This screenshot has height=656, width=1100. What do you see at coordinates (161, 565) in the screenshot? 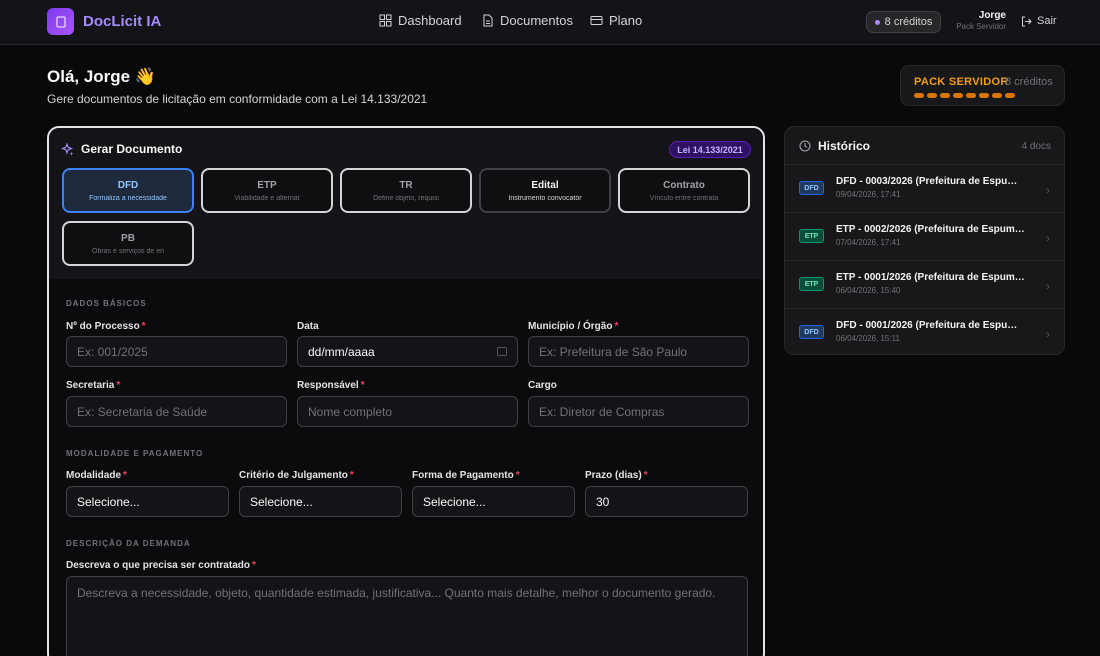
I see `descricao-label: Descreva o que precisa ser contratado *` at bounding box center [161, 565].